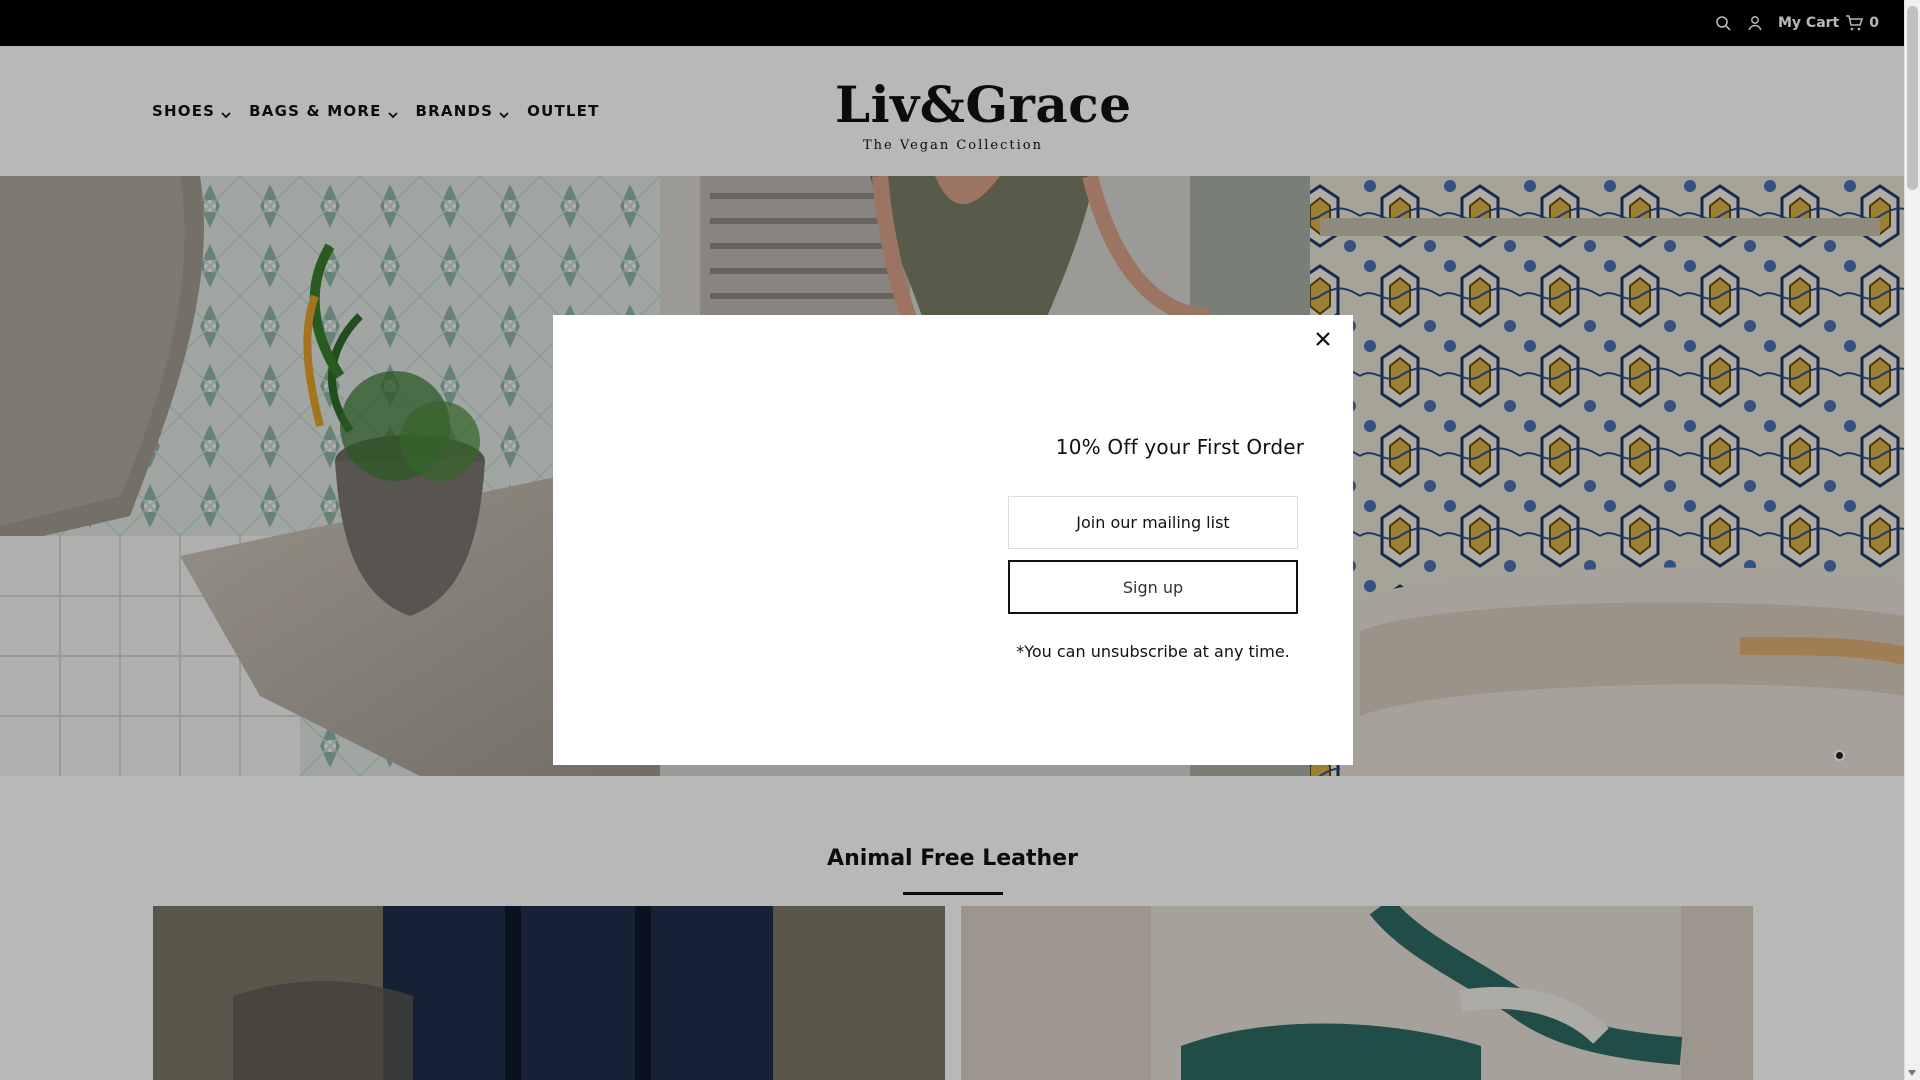  Describe the element at coordinates (1912, 1073) in the screenshot. I see `scroll-down-icon` at that location.